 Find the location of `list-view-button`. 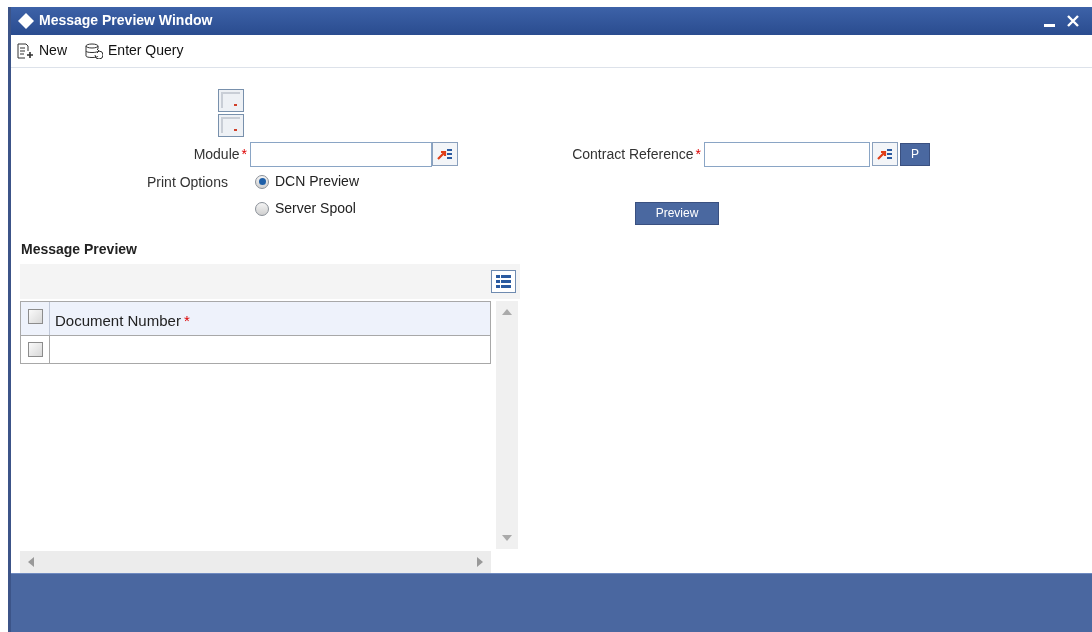

list-view-button is located at coordinates (503, 281).